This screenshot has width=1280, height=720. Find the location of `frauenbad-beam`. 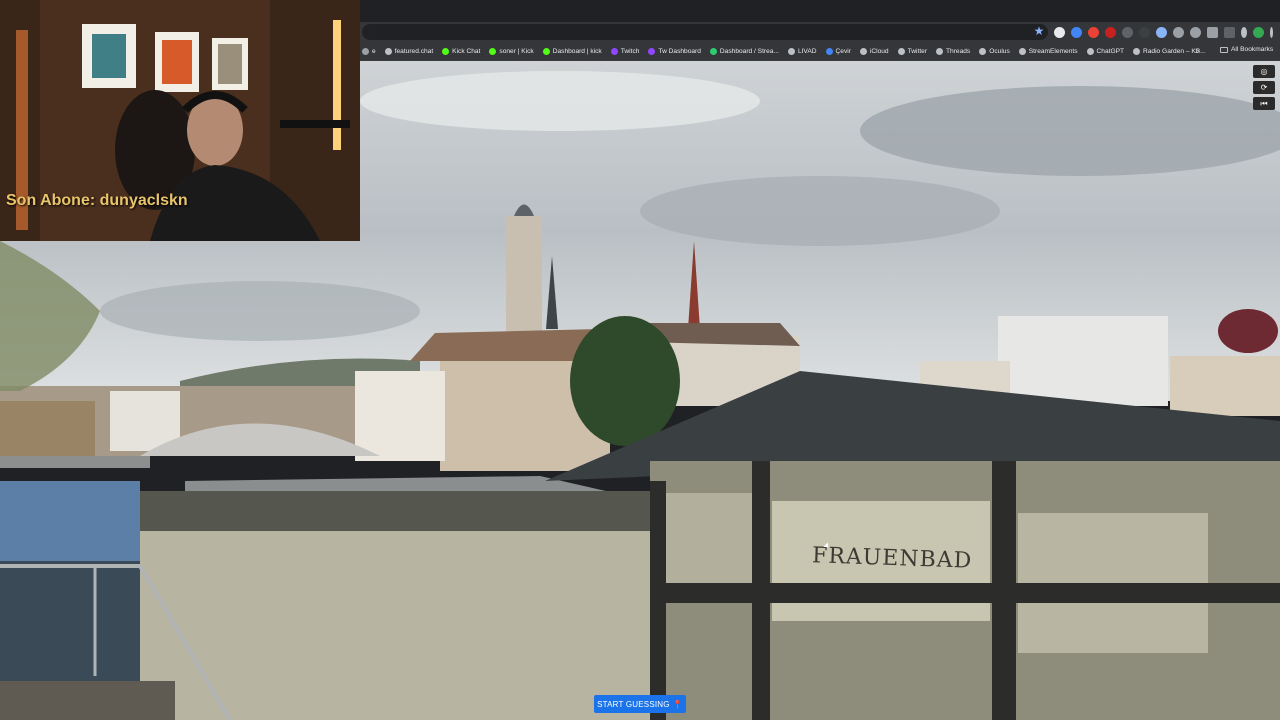

frauenbad-beam is located at coordinates (965, 593).